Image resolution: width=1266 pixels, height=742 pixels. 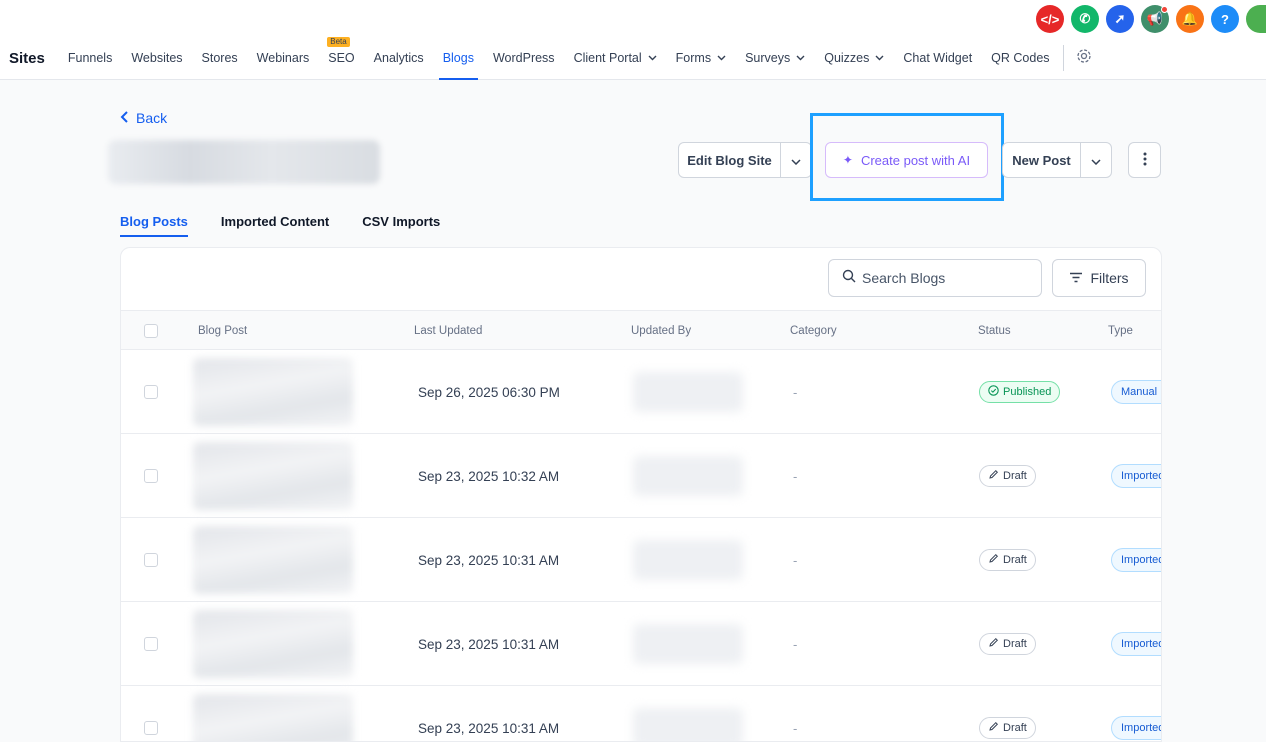 What do you see at coordinates (1120, 331) in the screenshot?
I see `column-header-type: Type` at bounding box center [1120, 331].